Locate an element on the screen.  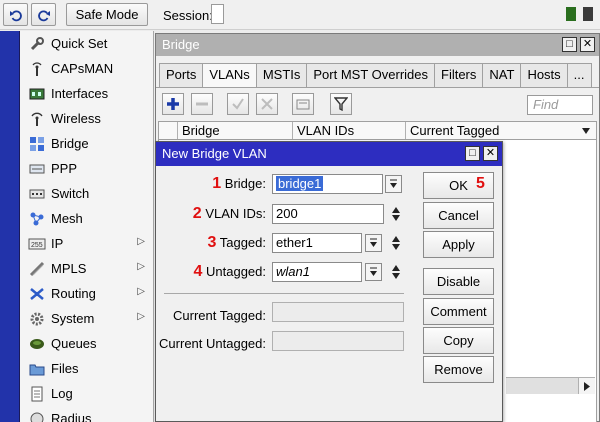
tagged-select: ether1 is located at coordinates (317, 243).